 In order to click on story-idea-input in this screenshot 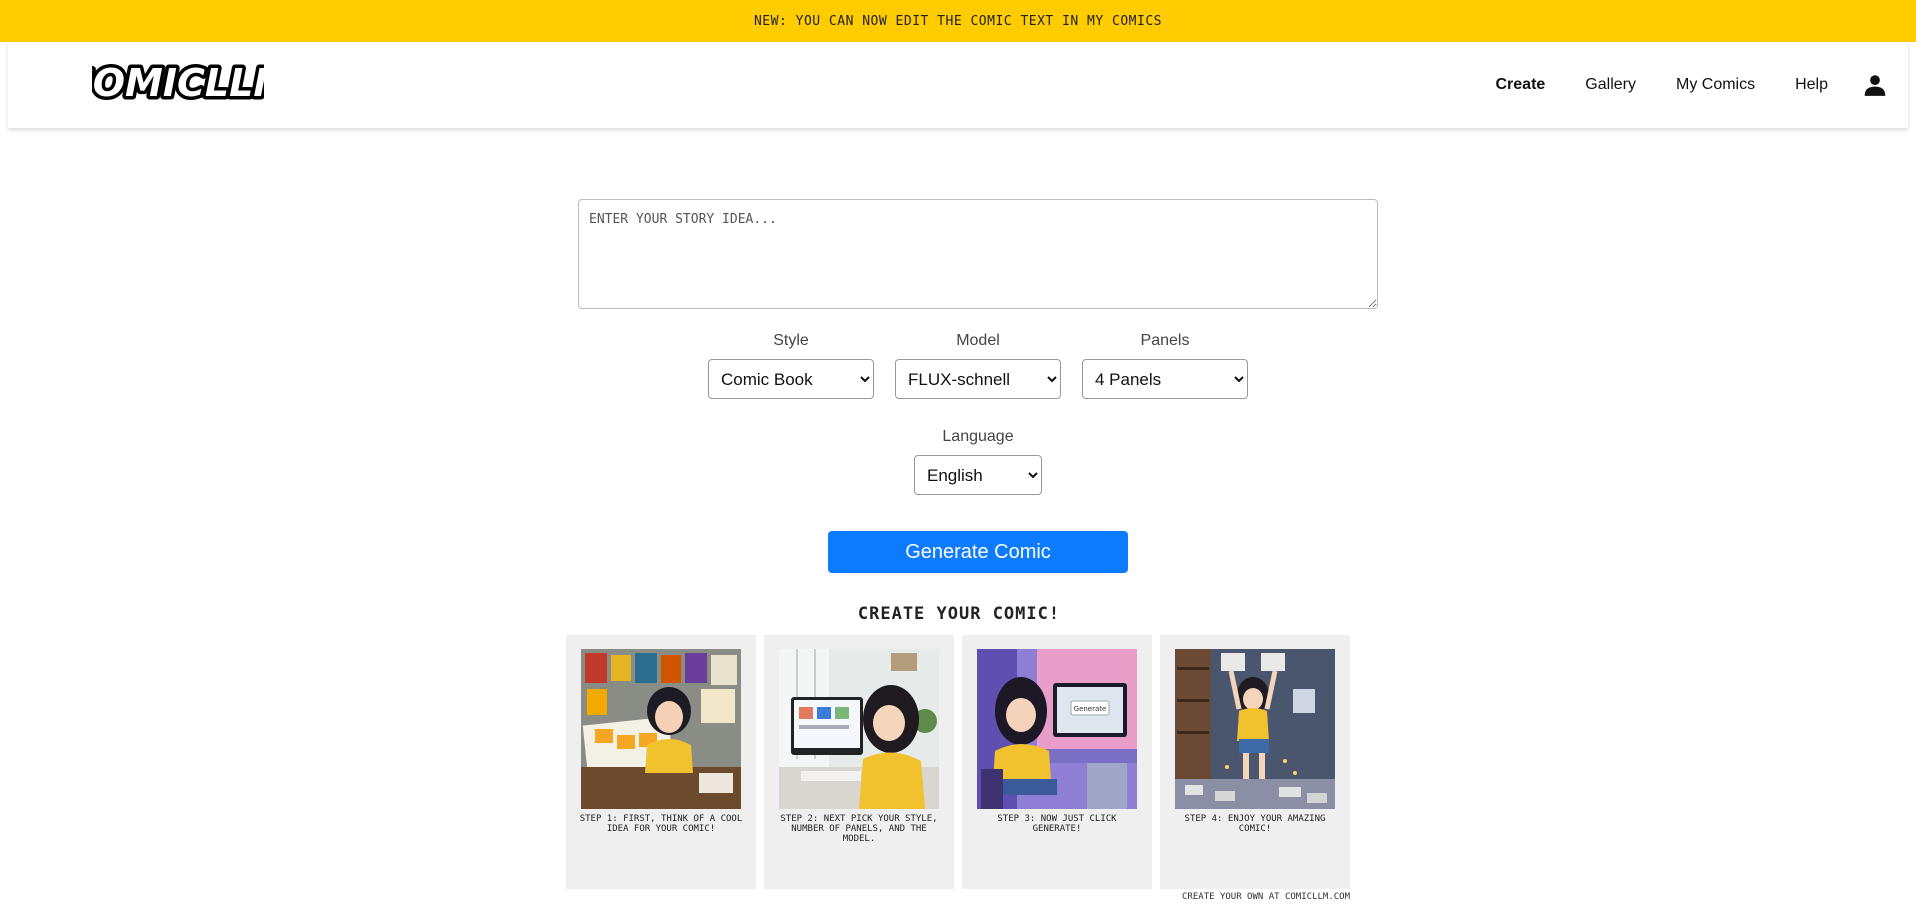, I will do `click(978, 254)`.